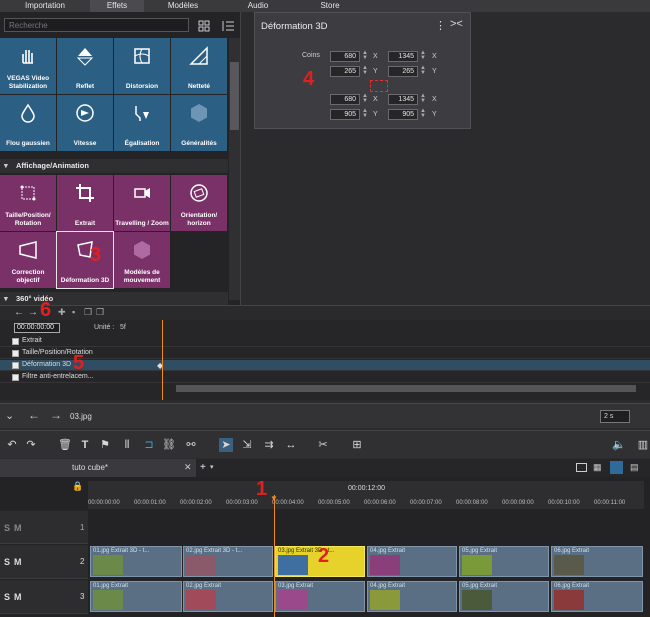 The image size is (650, 617). I want to click on tab-project: tuto cube*, so click(98, 468).